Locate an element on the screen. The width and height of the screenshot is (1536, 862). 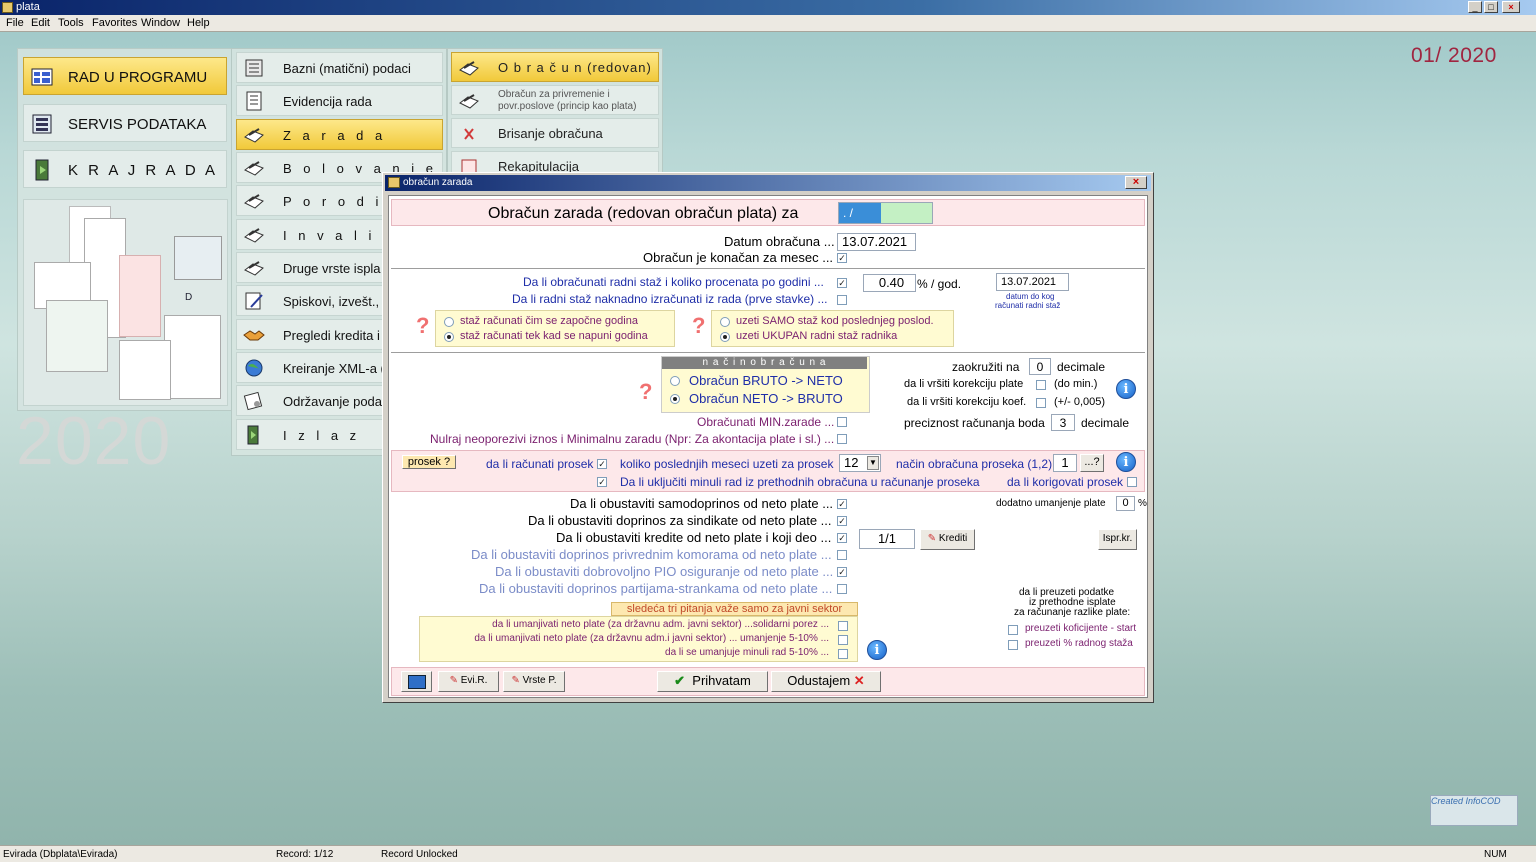
komora-checkbox is located at coordinates (842, 555).